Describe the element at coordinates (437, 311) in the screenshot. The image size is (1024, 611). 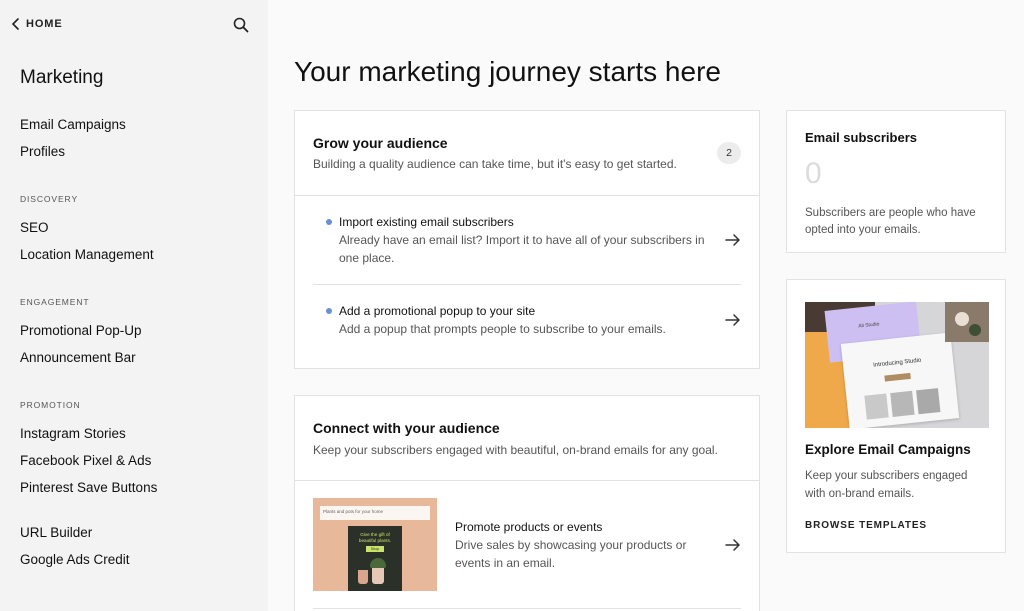
I see `task-title: Add a promotional popup to your site` at that location.